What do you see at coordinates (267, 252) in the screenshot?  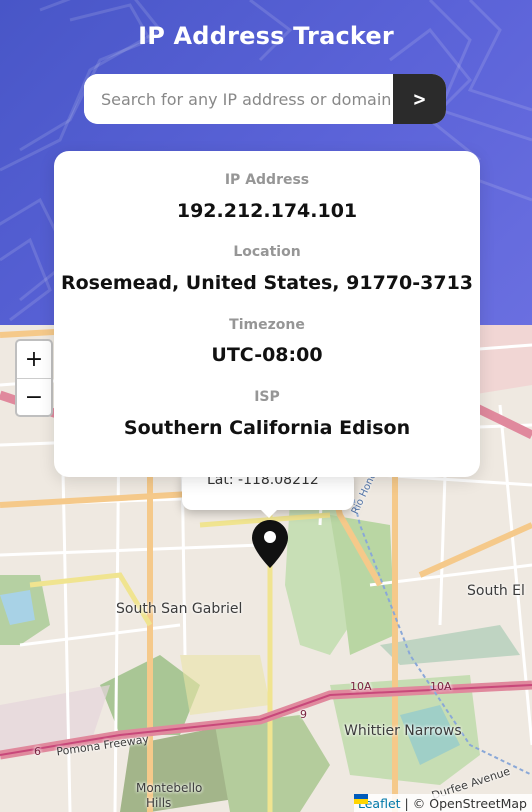 I see `location-label: Location` at bounding box center [267, 252].